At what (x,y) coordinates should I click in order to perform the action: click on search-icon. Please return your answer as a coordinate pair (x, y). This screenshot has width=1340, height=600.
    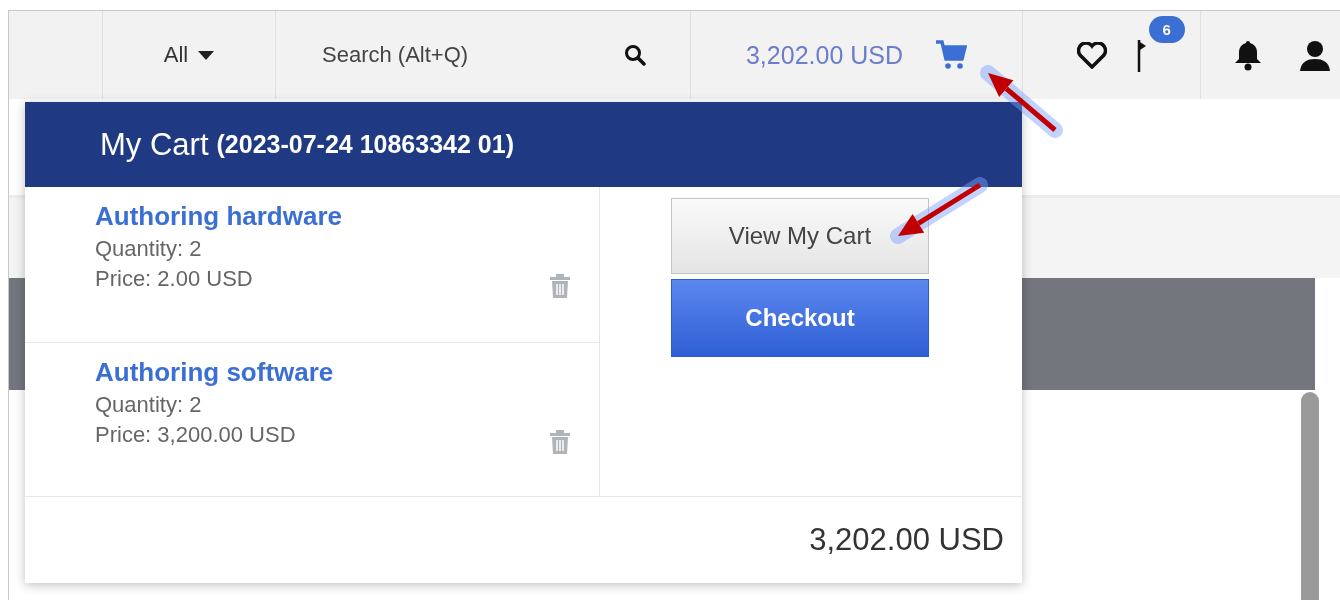
    Looking at the image, I should click on (635, 55).